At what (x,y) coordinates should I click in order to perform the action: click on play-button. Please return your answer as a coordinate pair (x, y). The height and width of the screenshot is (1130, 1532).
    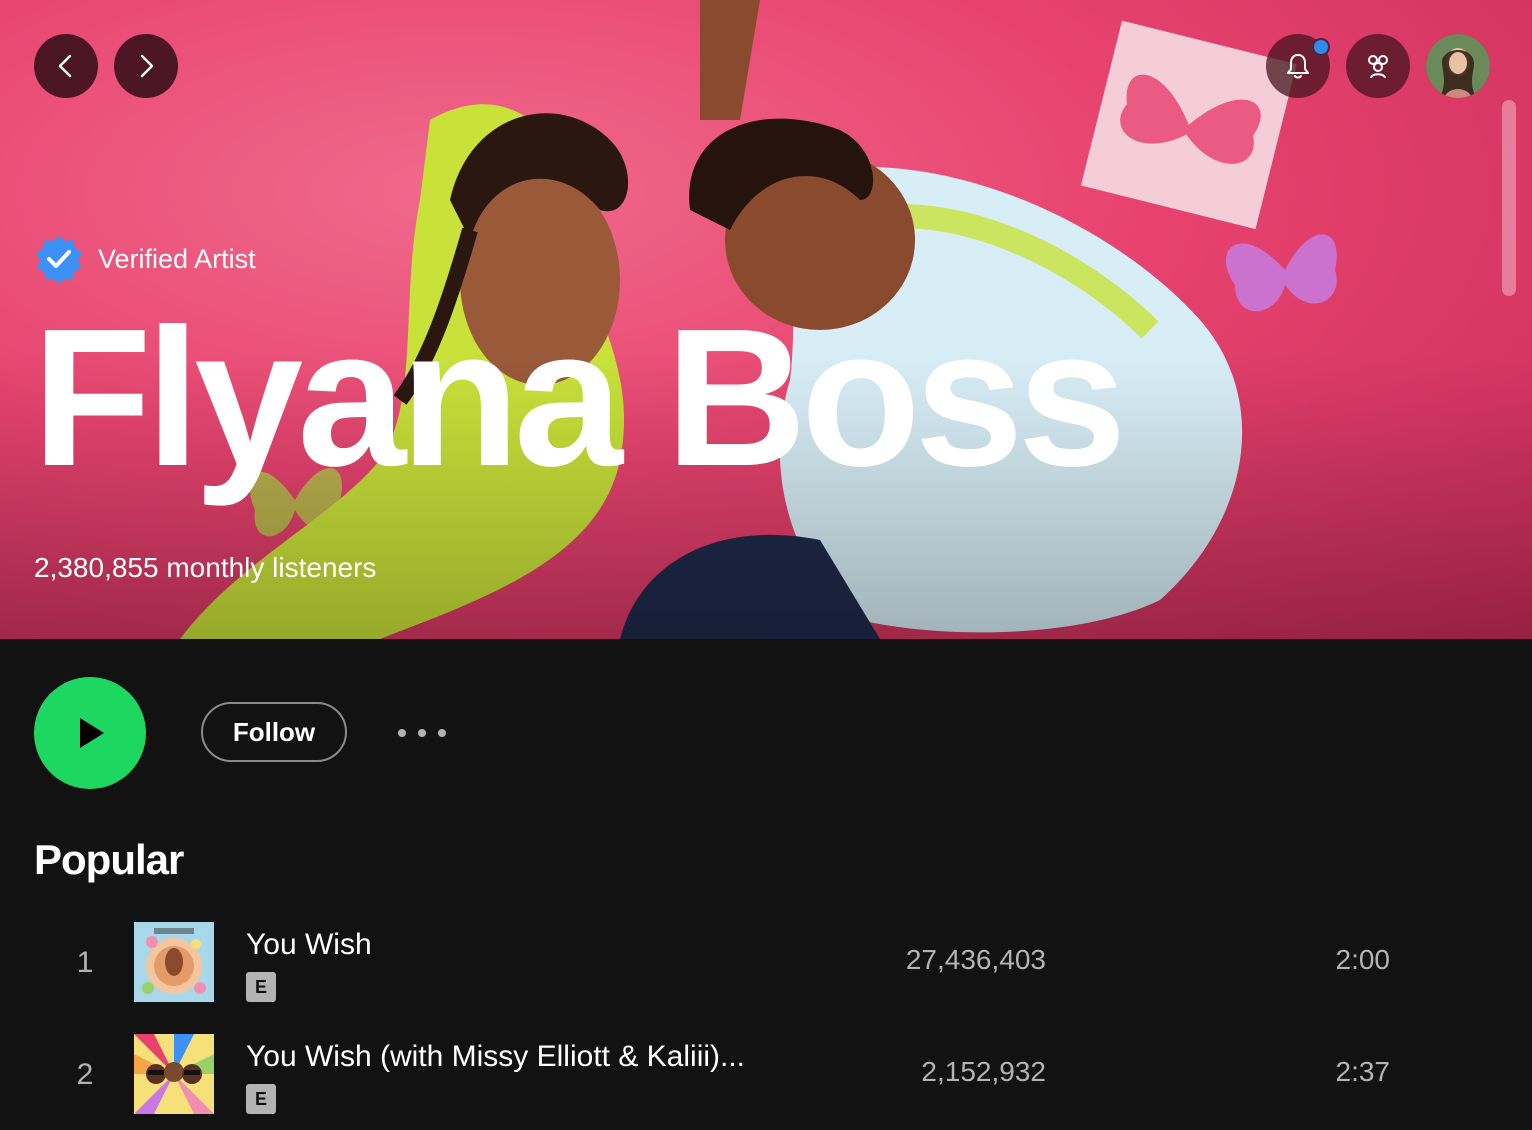
    Looking at the image, I should click on (90, 733).